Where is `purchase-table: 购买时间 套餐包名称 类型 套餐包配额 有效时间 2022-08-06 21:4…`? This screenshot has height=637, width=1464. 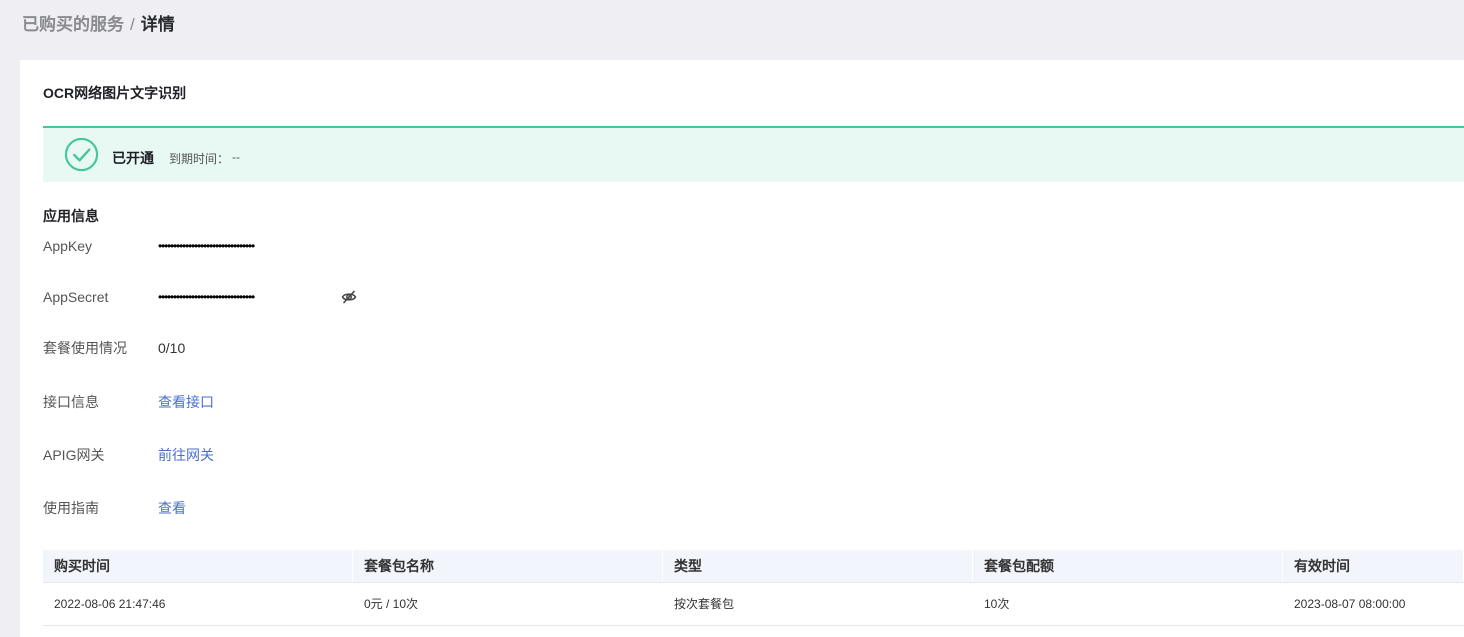
purchase-table: 购买时间 套餐包名称 类型 套餐包配额 有效时间 2022-08-06 21:4… is located at coordinates (753, 588).